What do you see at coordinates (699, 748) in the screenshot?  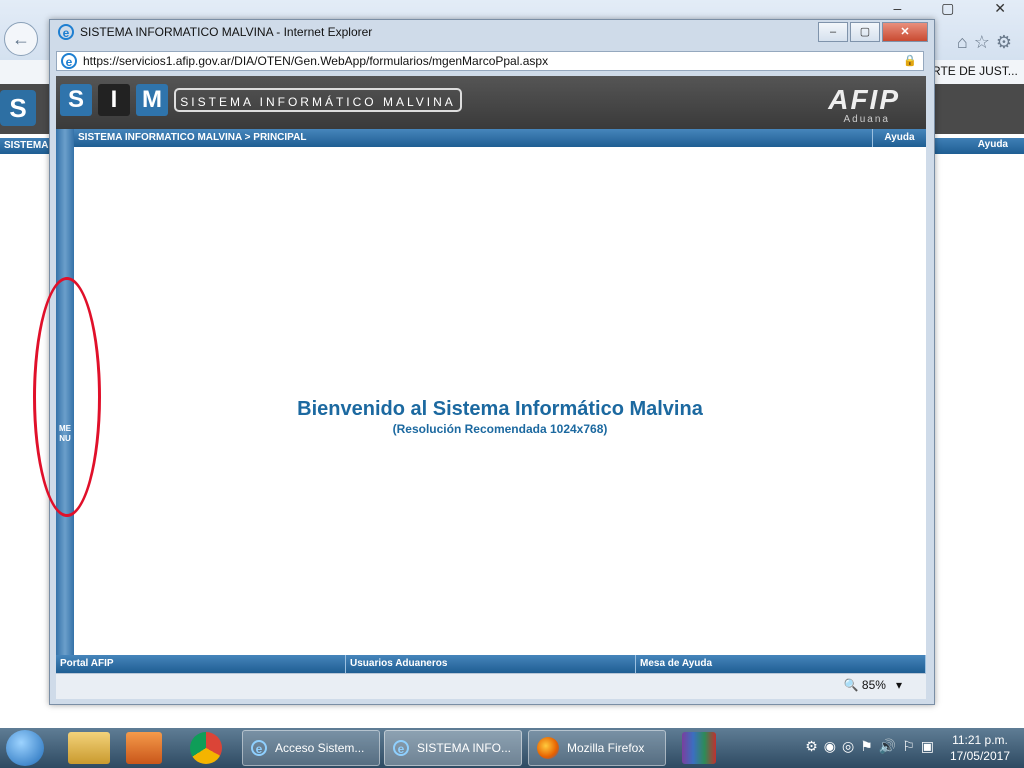 I see `winrar-icon` at bounding box center [699, 748].